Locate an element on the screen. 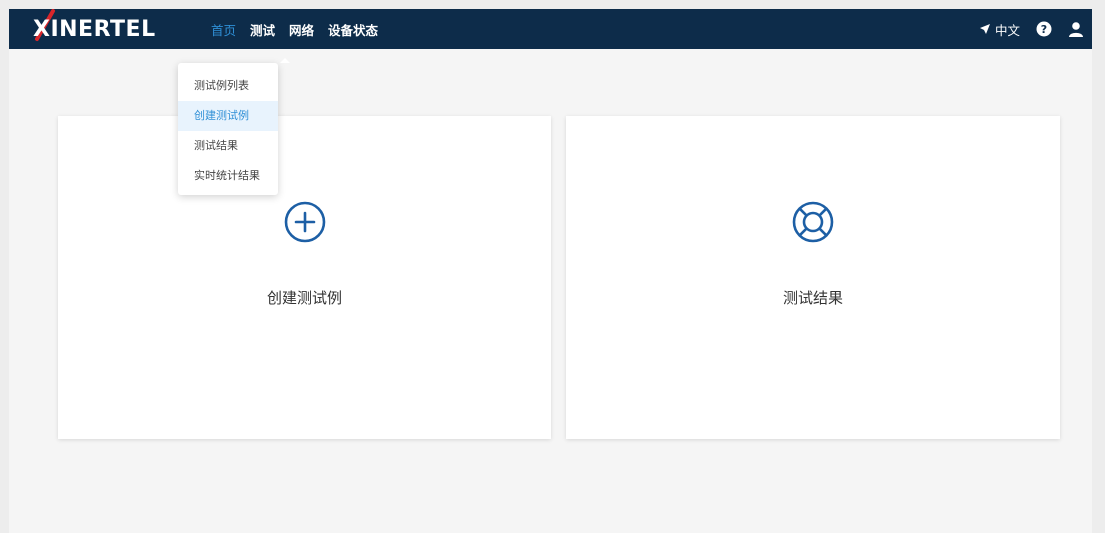 The width and height of the screenshot is (1105, 533). test-dropdown-menu: 测试例列表 创建测试例 测试结果 实时统计结果 is located at coordinates (234, 126).